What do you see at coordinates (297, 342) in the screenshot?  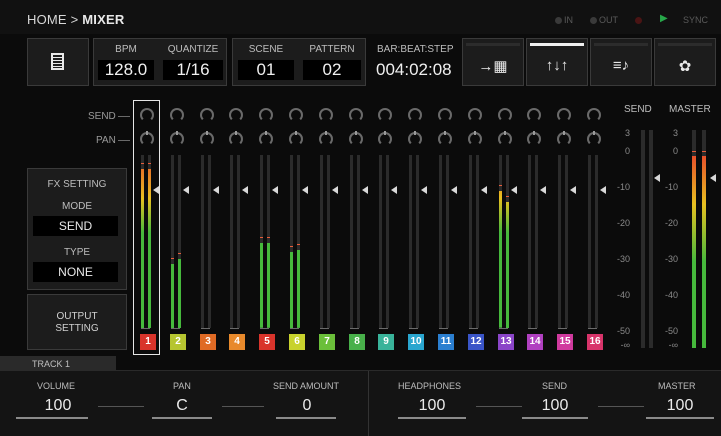 I see `track-number-button: 6` at bounding box center [297, 342].